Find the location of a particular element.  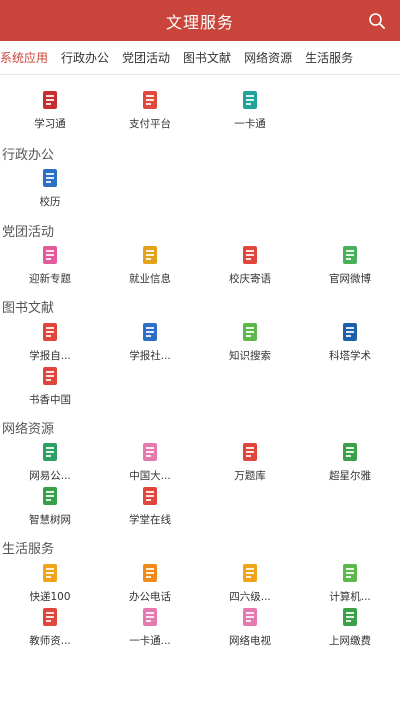

app-tile-label: 上网缴费 is located at coordinates (350, 641).